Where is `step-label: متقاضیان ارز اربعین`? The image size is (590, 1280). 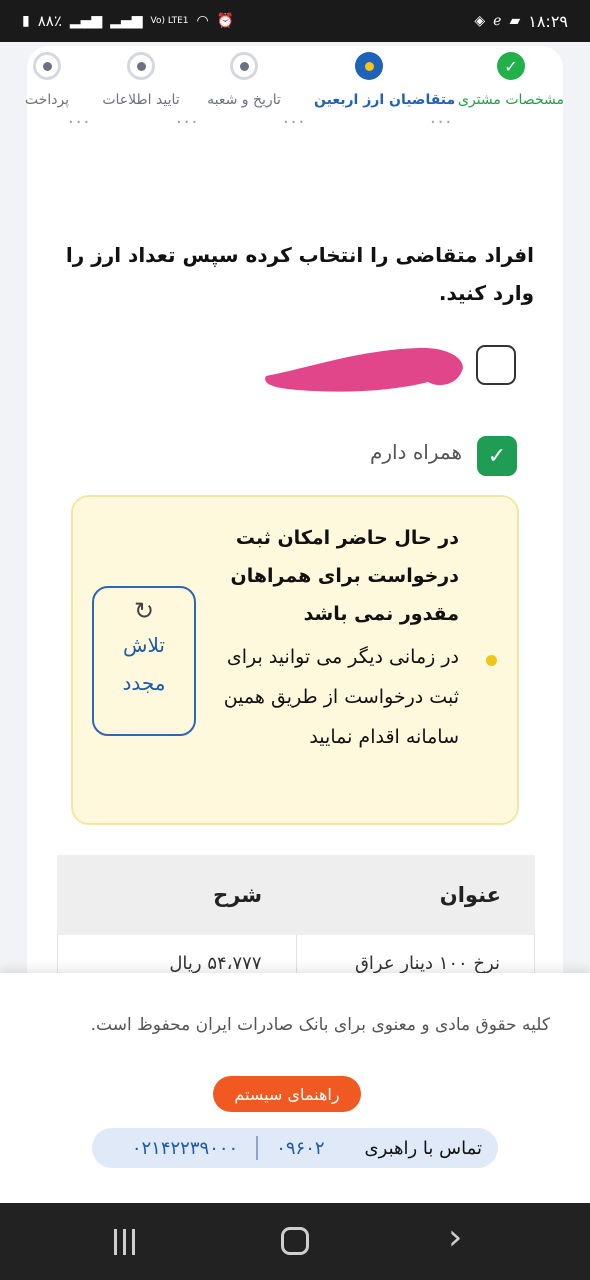 step-label: متقاضیان ارز اربعین is located at coordinates (385, 100).